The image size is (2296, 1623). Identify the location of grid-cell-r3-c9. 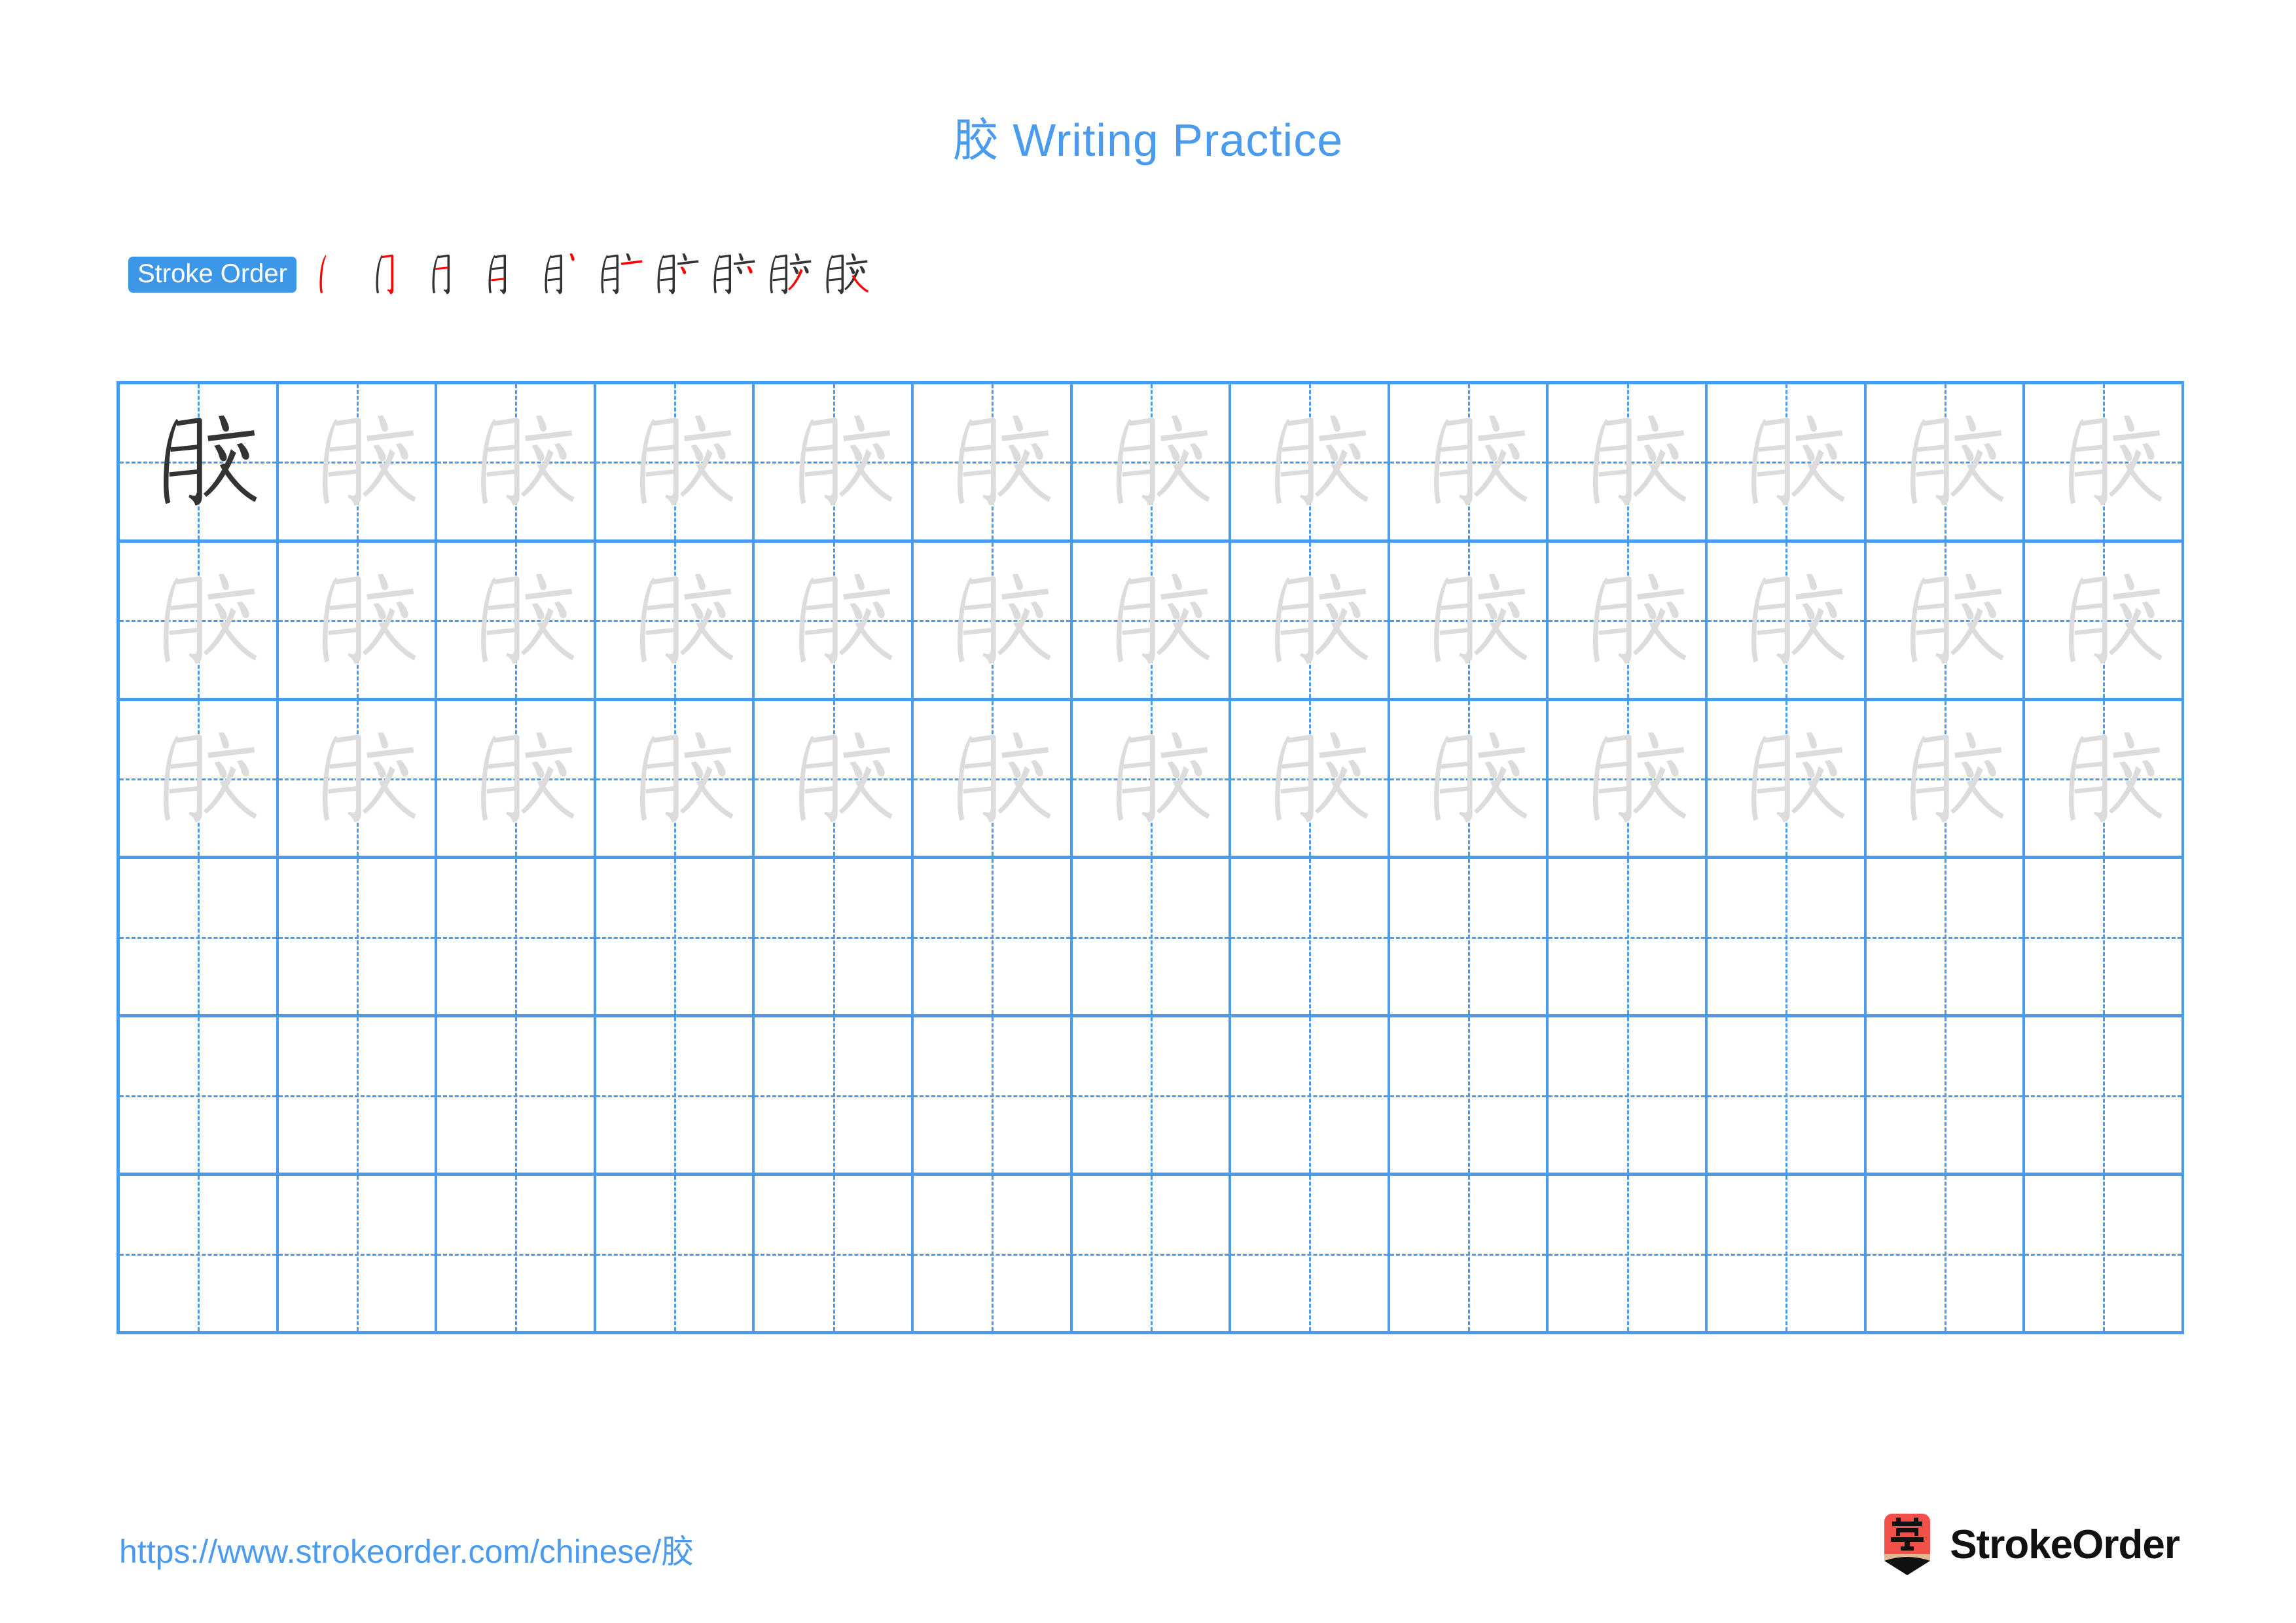
(1469, 778).